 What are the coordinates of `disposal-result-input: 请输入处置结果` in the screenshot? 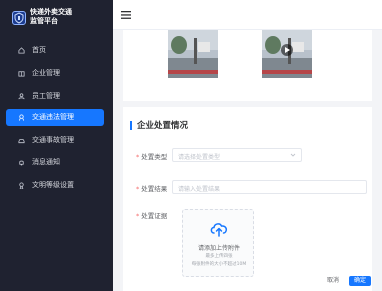 It's located at (269, 187).